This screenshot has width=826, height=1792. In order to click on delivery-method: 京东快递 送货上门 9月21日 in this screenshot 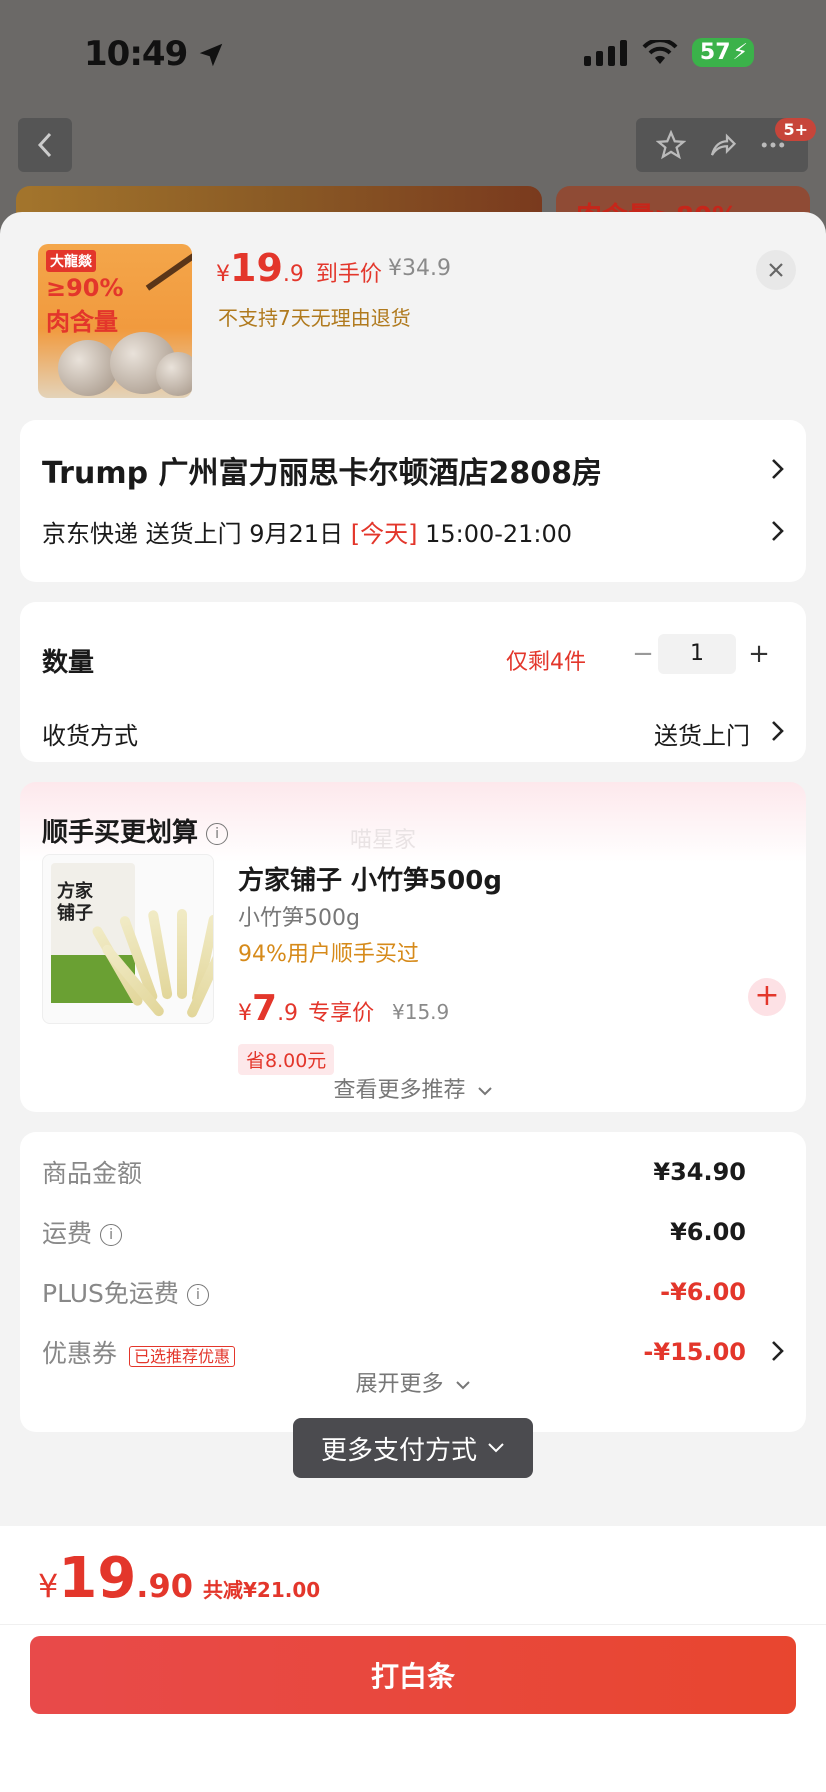, I will do `click(196, 534)`.